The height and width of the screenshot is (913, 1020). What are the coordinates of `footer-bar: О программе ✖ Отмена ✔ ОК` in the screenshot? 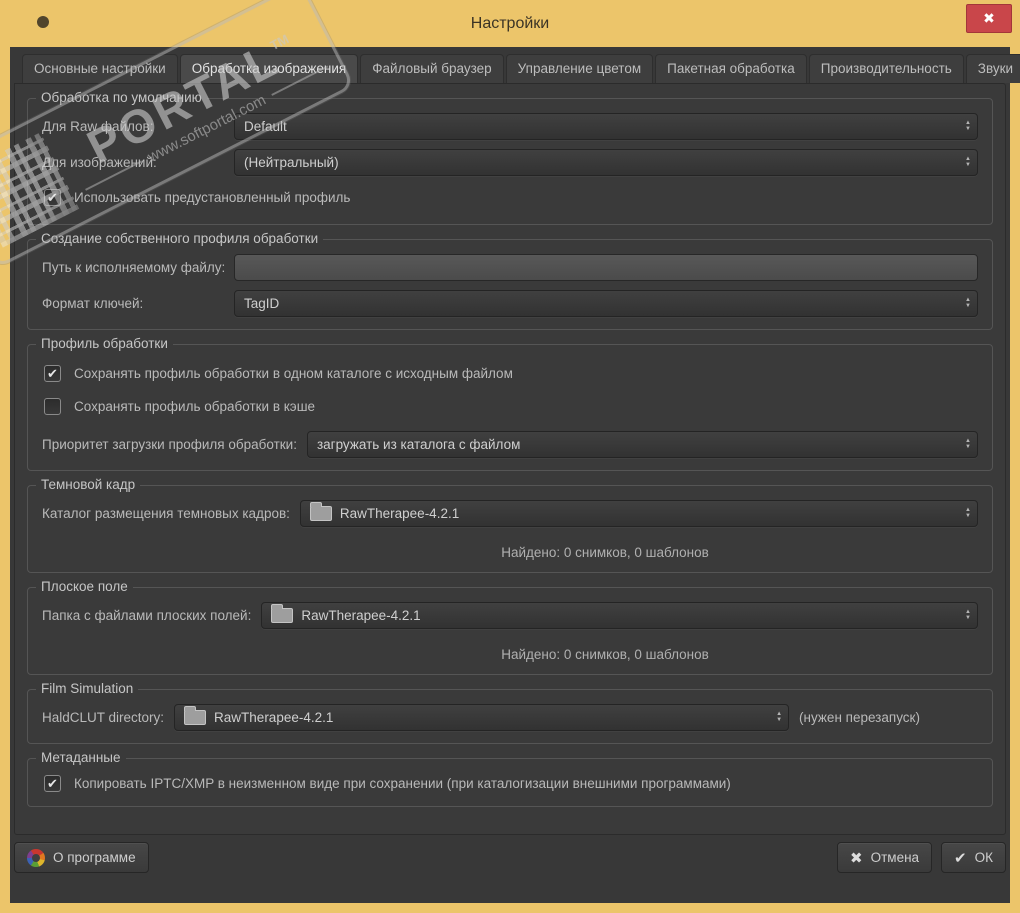 It's located at (510, 854).